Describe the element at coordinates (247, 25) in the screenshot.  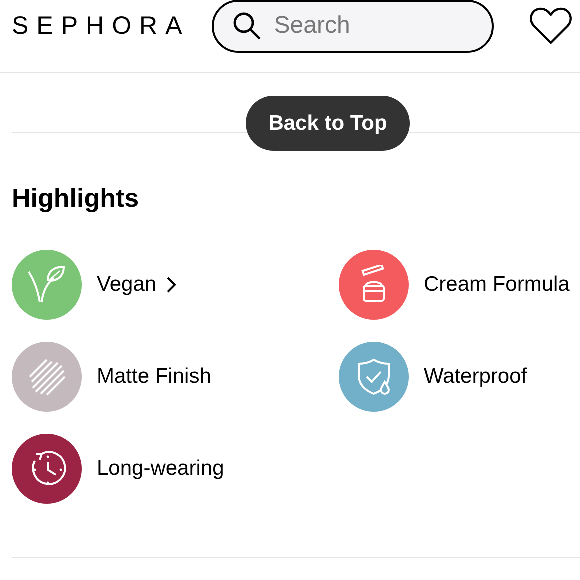
I see `search-icon` at that location.